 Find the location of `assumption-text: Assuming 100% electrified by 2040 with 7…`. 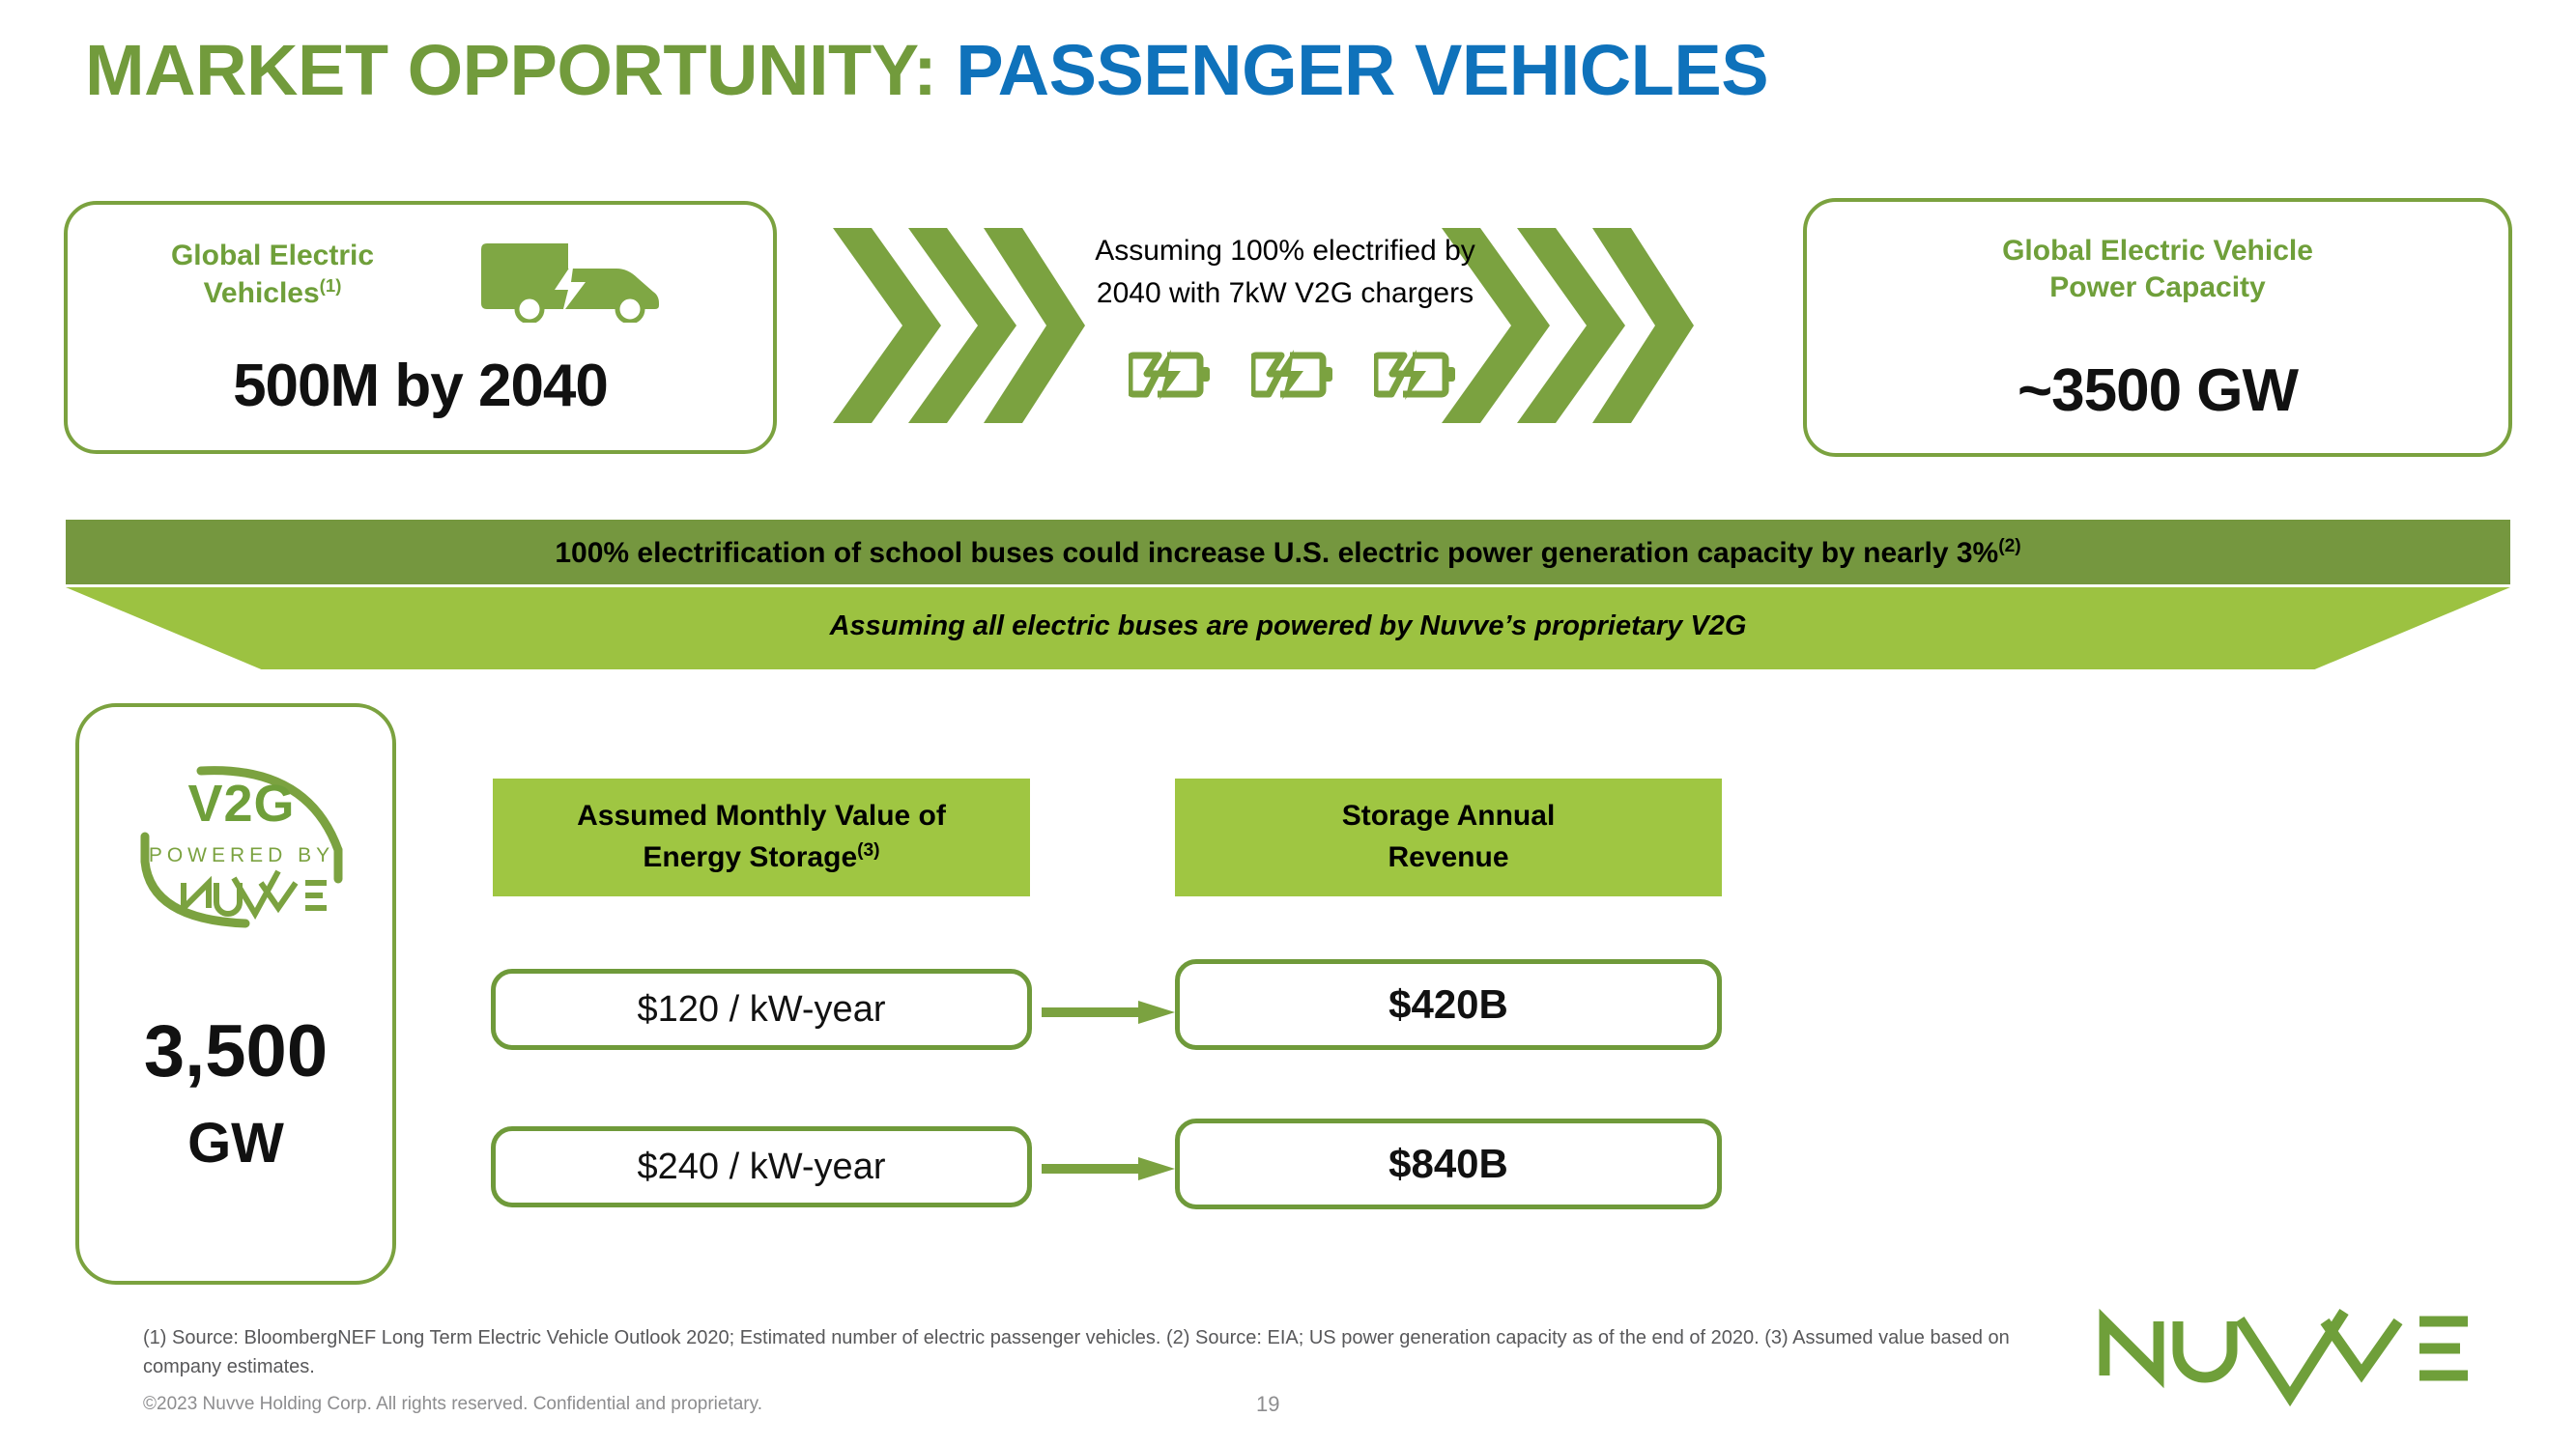

assumption-text: Assuming 100% electrified by 2040 with 7… is located at coordinates (1285, 272).